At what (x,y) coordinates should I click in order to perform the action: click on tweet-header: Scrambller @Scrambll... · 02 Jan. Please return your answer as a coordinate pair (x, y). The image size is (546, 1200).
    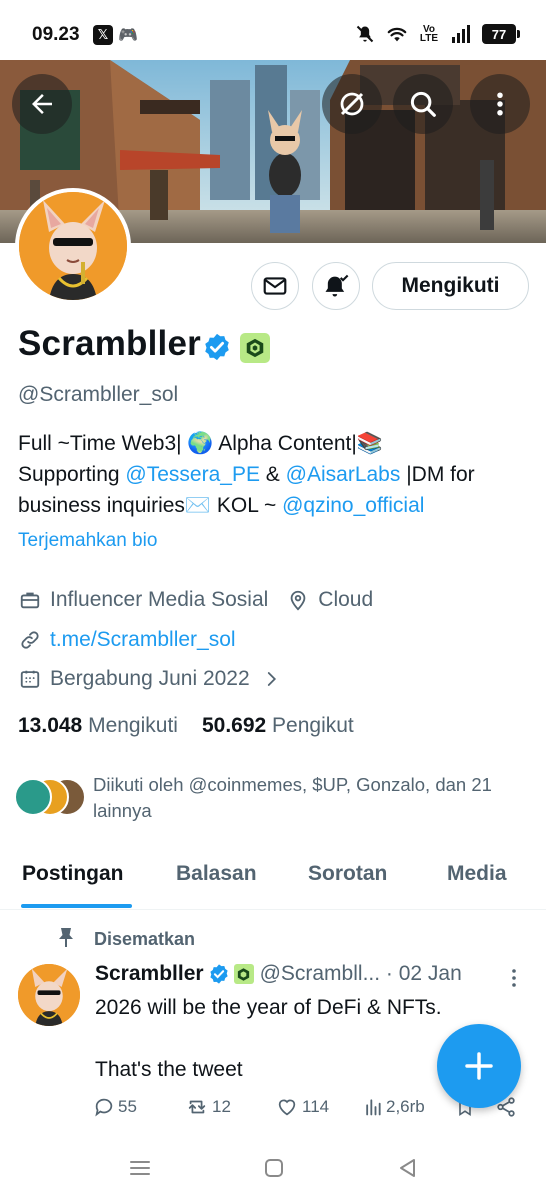
    Looking at the image, I should click on (278, 974).